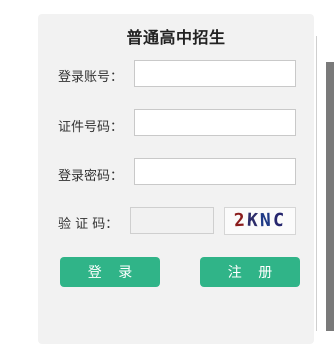  What do you see at coordinates (176, 37) in the screenshot?
I see `page-title: 普通高中招生` at bounding box center [176, 37].